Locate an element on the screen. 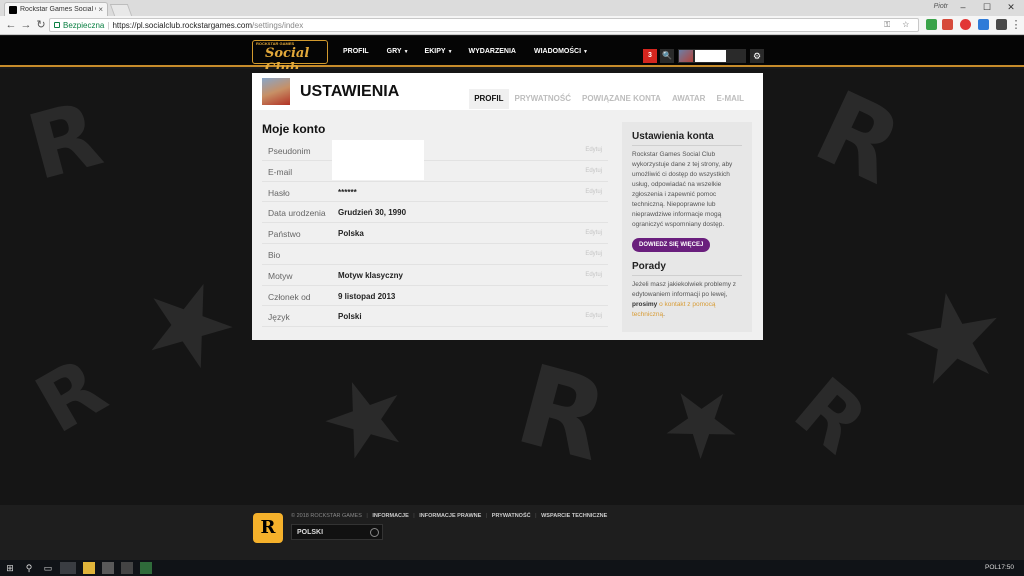 The image size is (1024, 576). opera-extension-icon is located at coordinates (965, 24).